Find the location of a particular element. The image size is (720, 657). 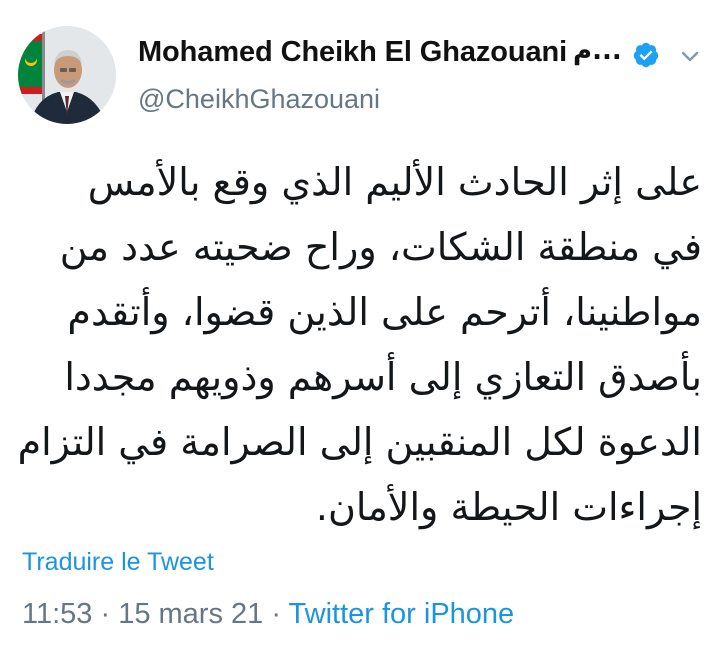

tweet-time: 11:53 is located at coordinates (57, 614).